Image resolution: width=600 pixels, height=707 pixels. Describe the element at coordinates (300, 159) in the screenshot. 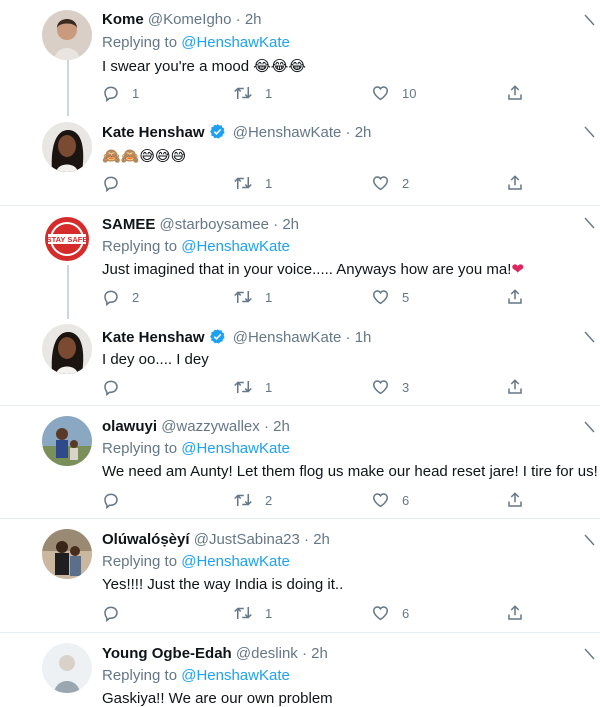

I see `tweet: Kate Henshaw @HenshawKate · 2h 🙈🙈😅😅😅 1 2` at that location.